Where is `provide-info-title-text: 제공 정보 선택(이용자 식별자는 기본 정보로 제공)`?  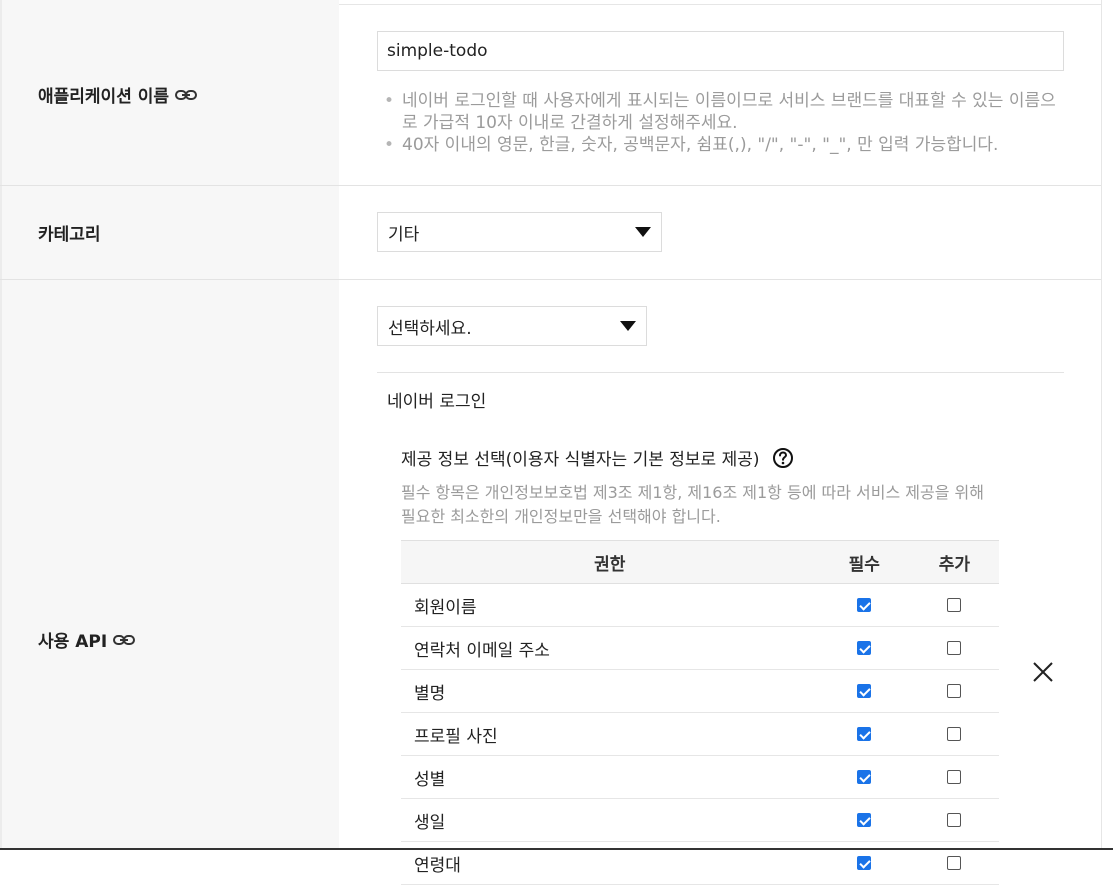
provide-info-title-text: 제공 정보 선택(이용자 식별자는 기본 정보로 제공) is located at coordinates (580, 460).